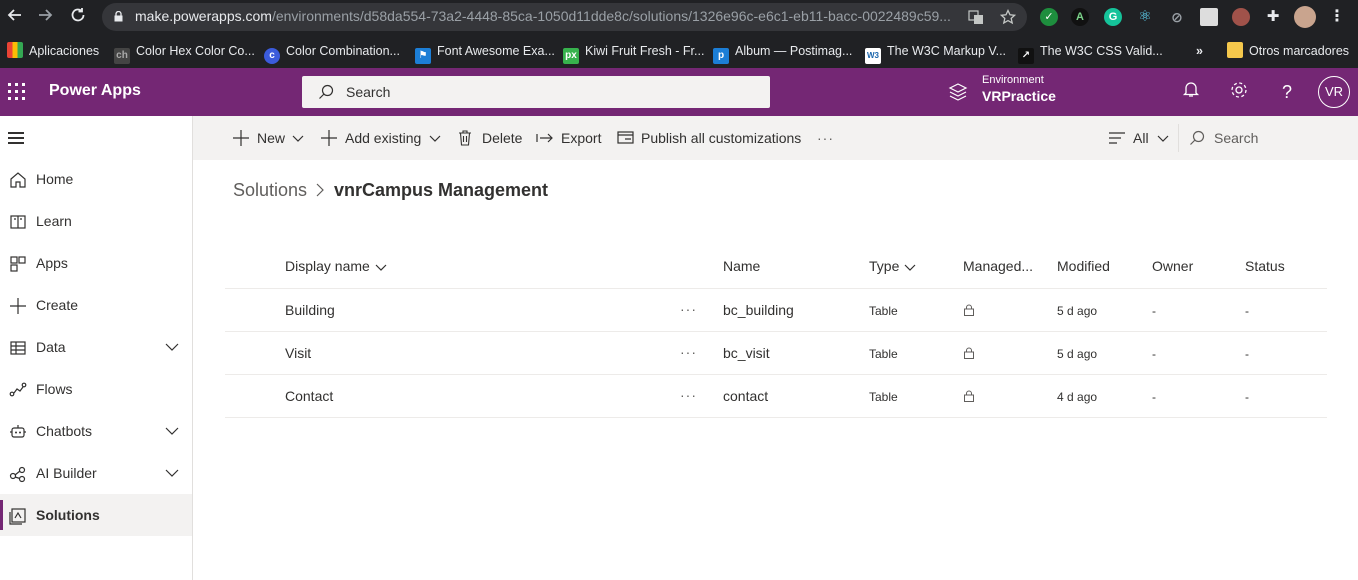 The height and width of the screenshot is (580, 1358). Describe the element at coordinates (382, 138) in the screenshot. I see `add-existing-button: Add existing` at that location.